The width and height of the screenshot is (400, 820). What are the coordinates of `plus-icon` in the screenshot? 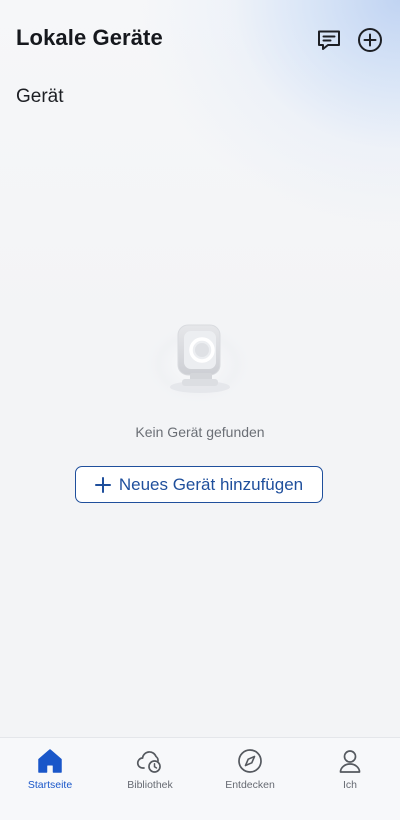 It's located at (102, 484).